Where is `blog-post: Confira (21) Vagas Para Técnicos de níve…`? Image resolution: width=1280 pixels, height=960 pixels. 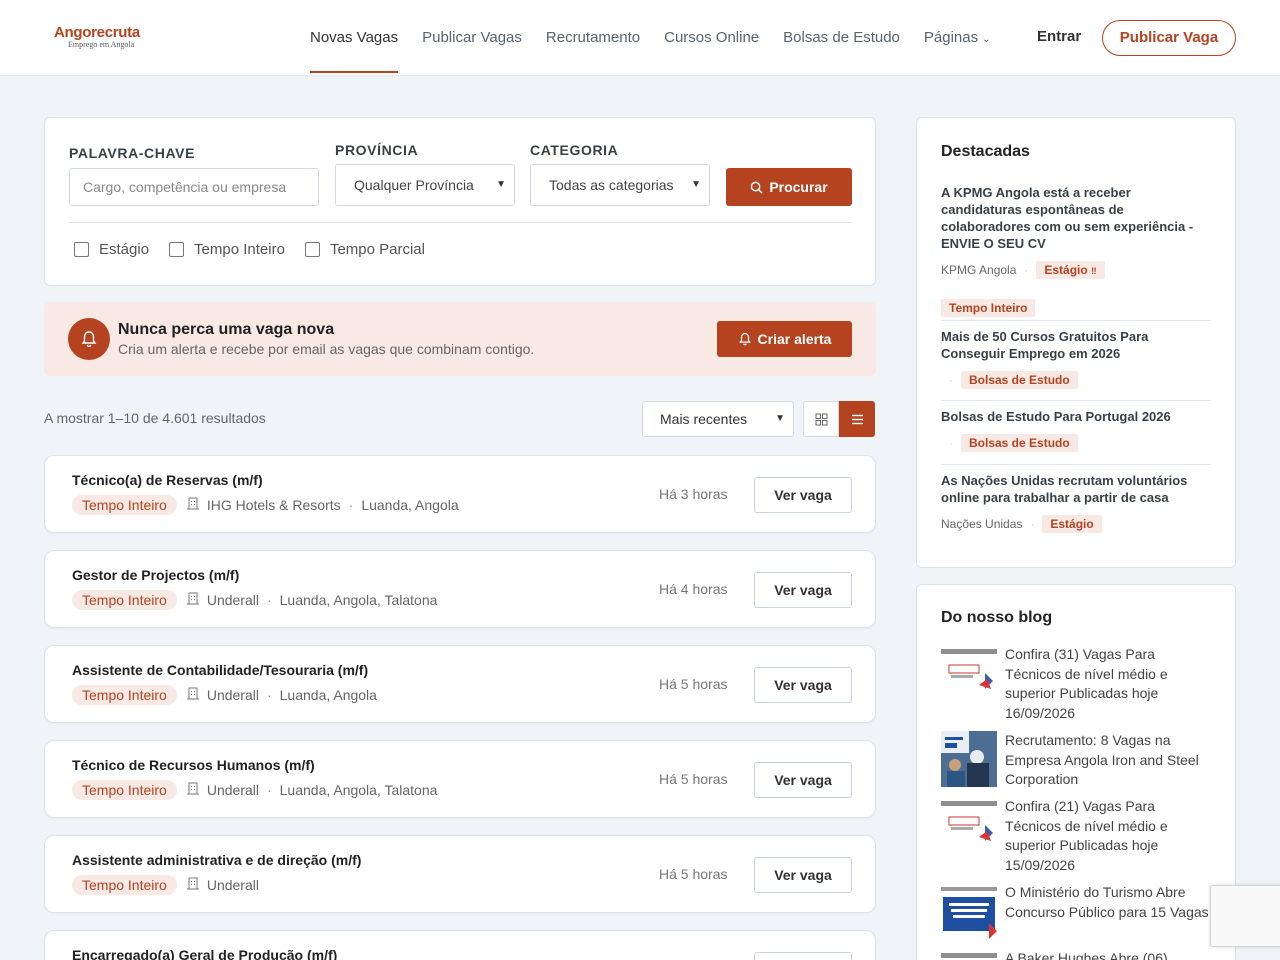 blog-post: Confira (21) Vagas Para Técnicos de níve… is located at coordinates (1077, 836).